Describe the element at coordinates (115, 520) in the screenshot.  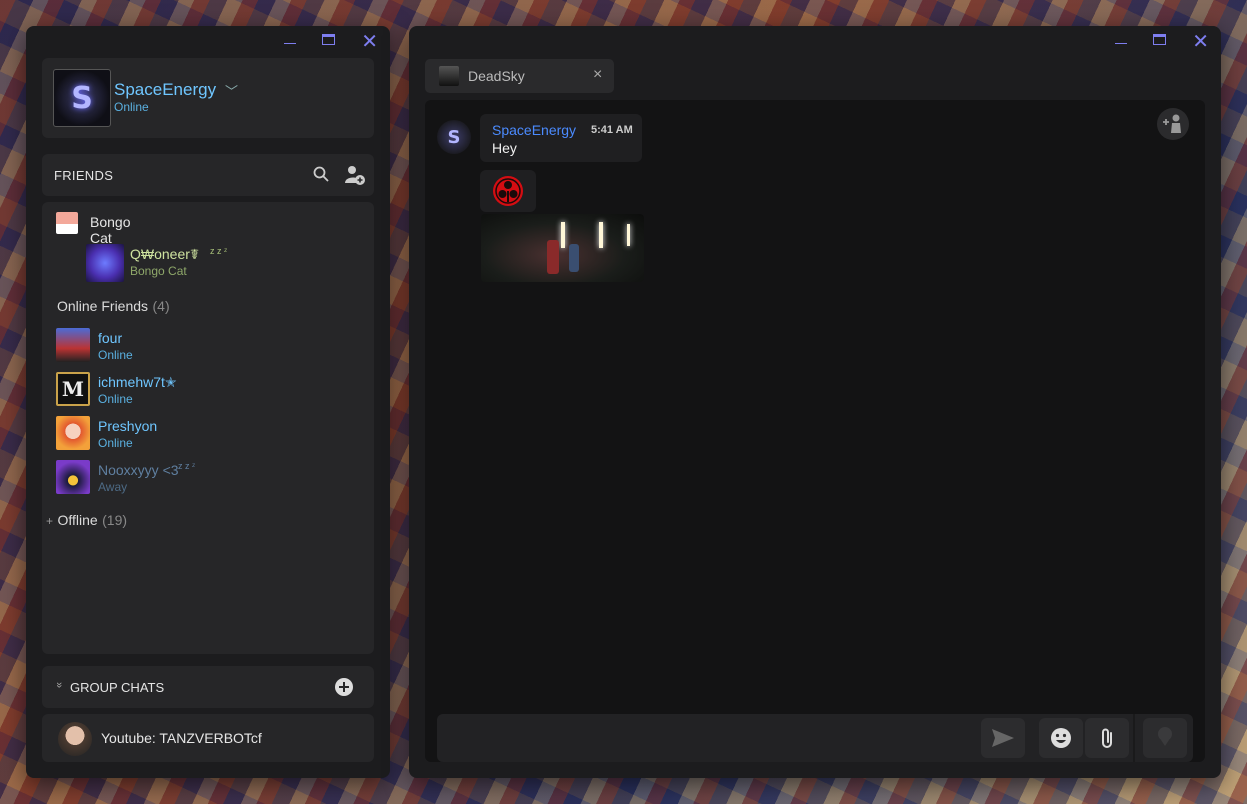
I see `offline-section-count: (19)` at that location.